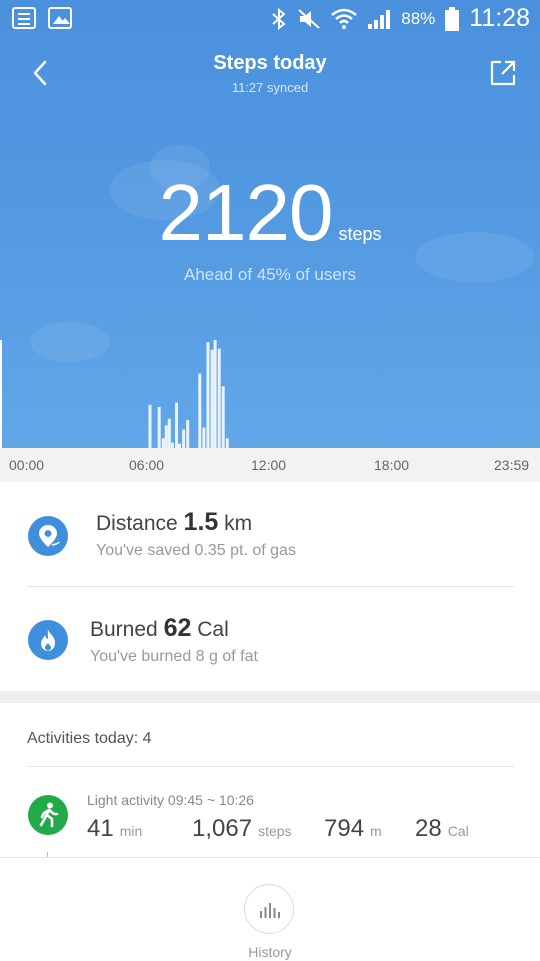 Image resolution: width=540 pixels, height=961 pixels. I want to click on gallery-icon, so click(60, 18).